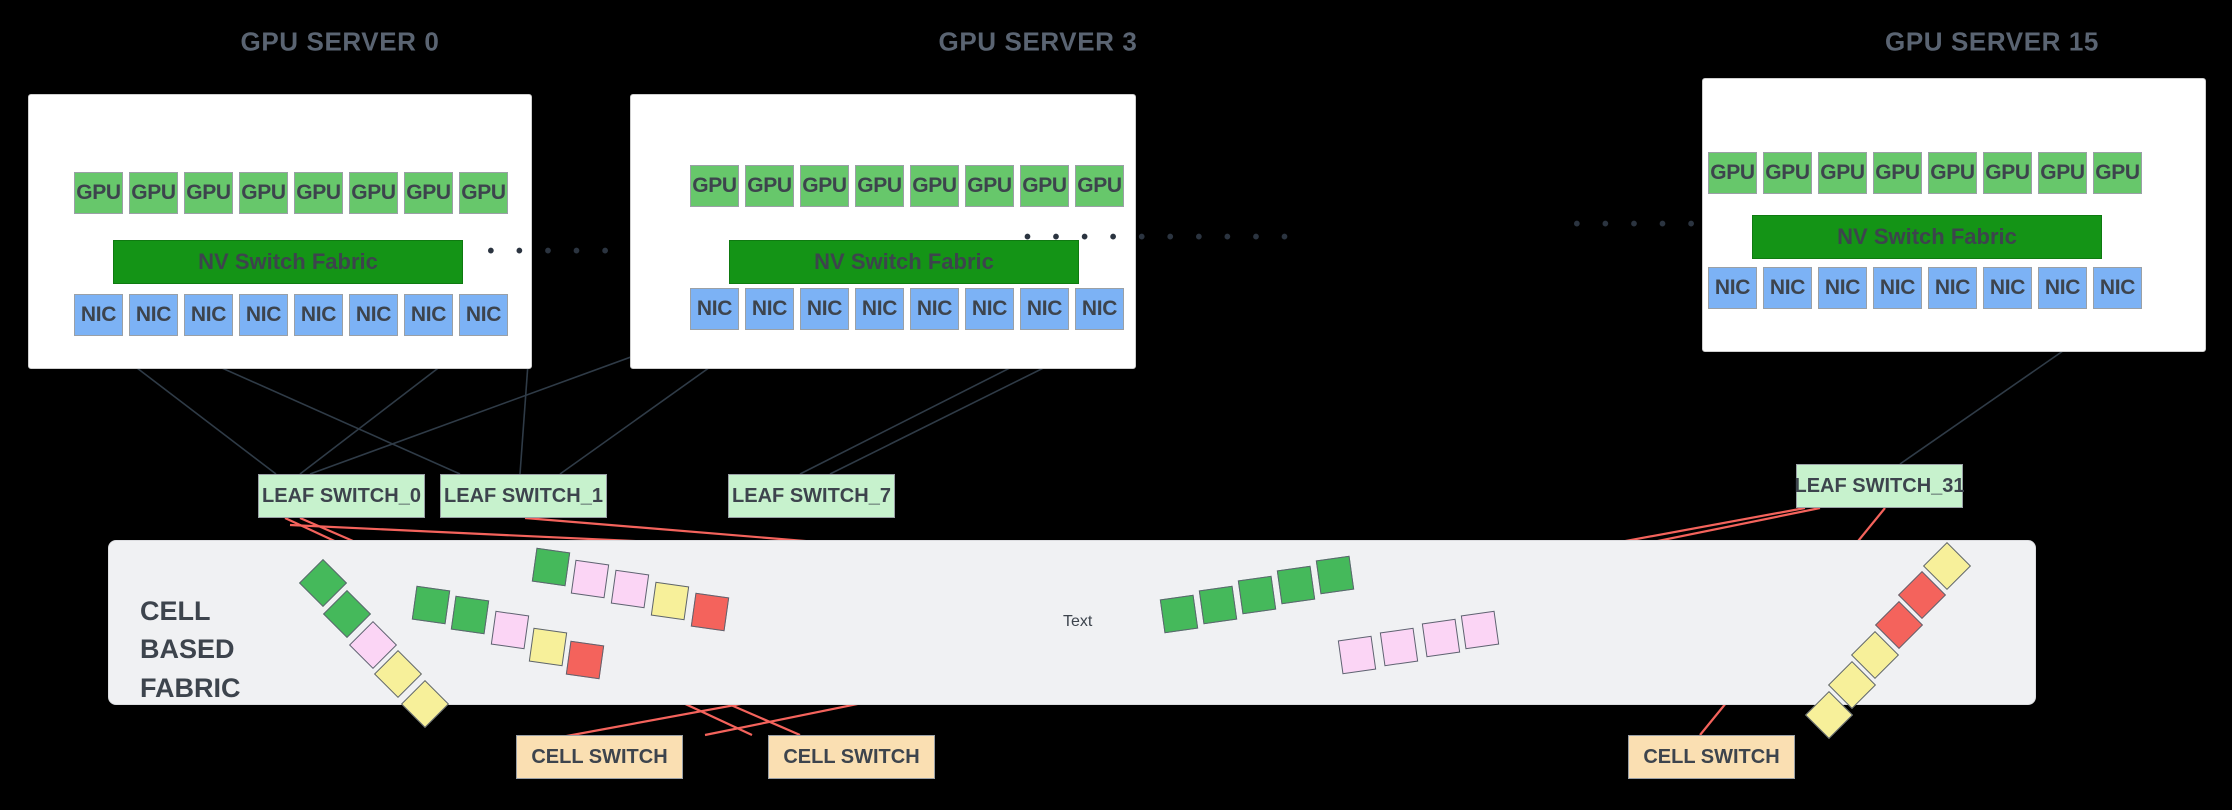 The image size is (2232, 810). What do you see at coordinates (523, 496) in the screenshot?
I see `leaf-switch-1: LEAF SWITCH_1` at bounding box center [523, 496].